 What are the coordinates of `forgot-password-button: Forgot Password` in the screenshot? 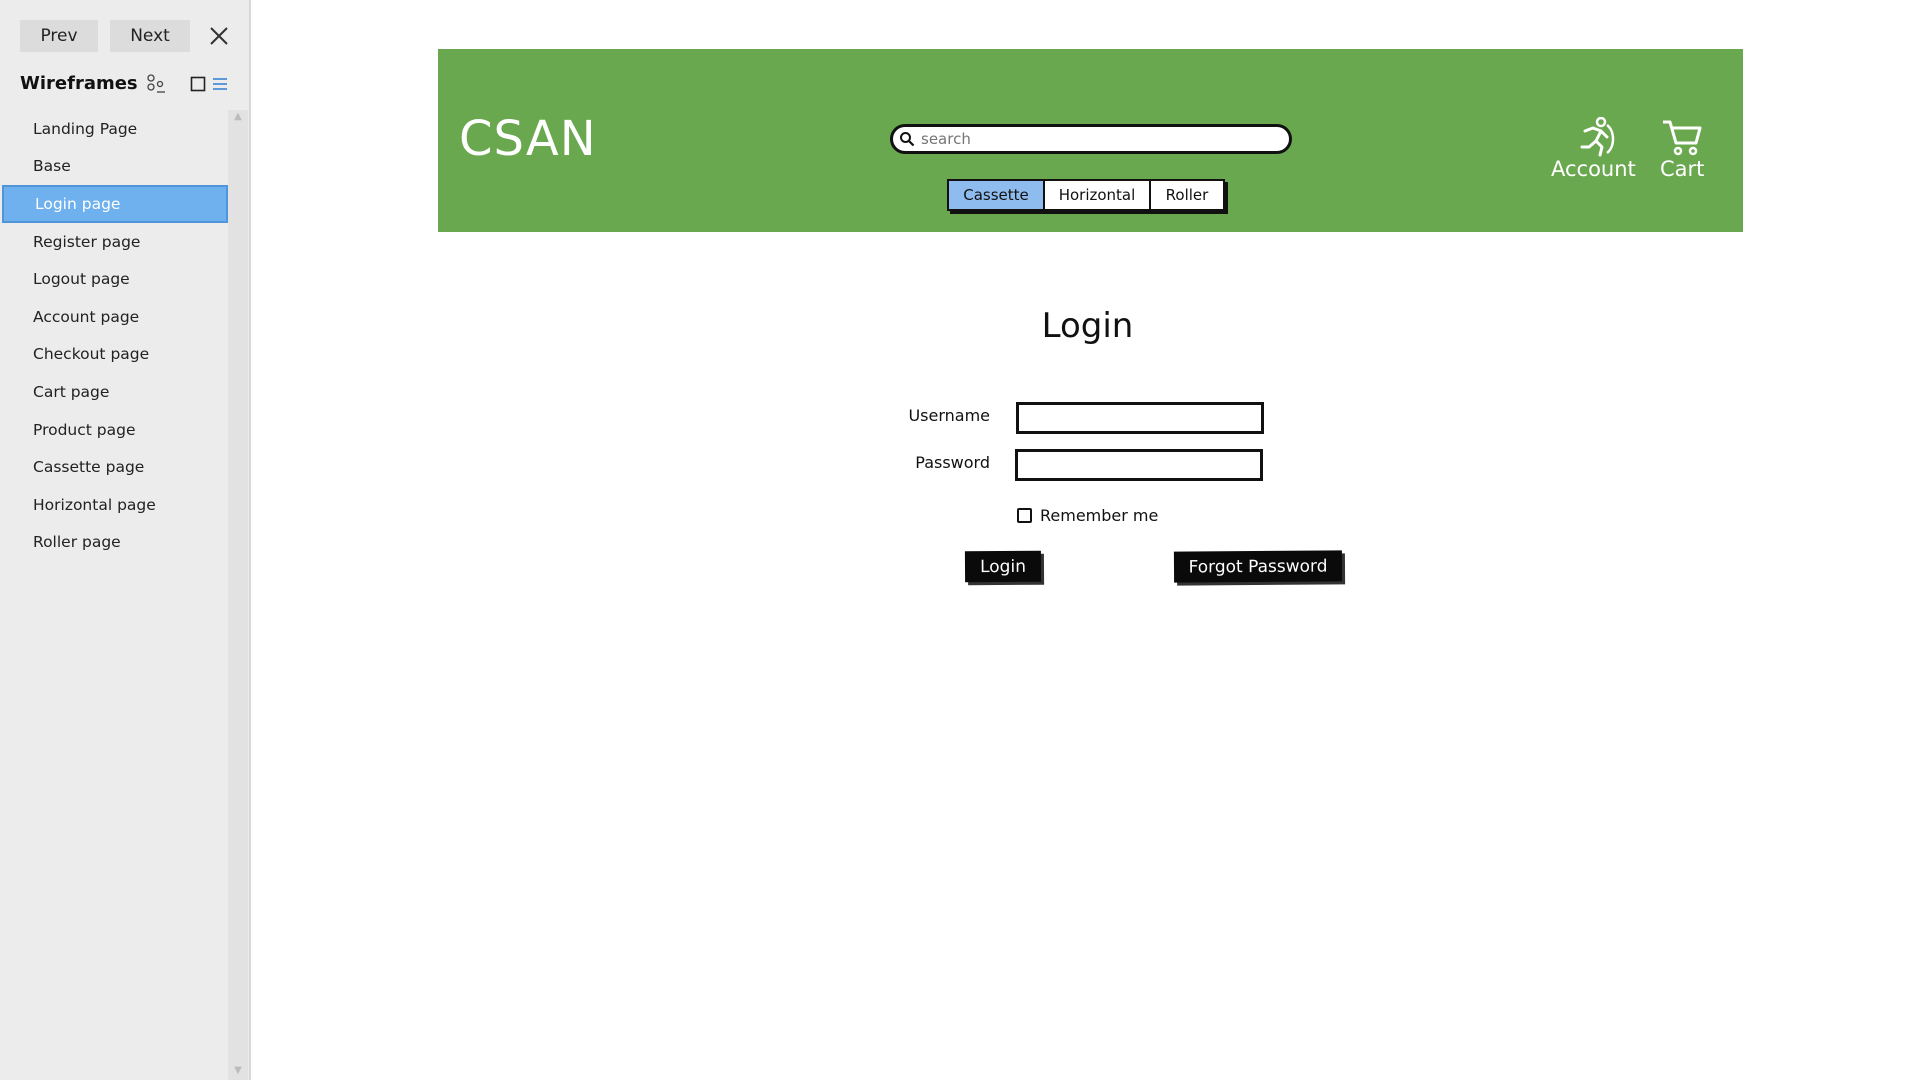 It's located at (1258, 566).